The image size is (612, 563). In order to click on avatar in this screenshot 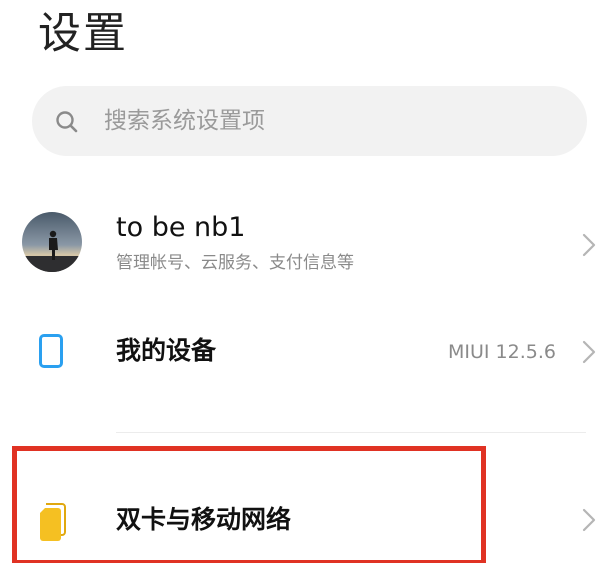, I will do `click(52, 242)`.